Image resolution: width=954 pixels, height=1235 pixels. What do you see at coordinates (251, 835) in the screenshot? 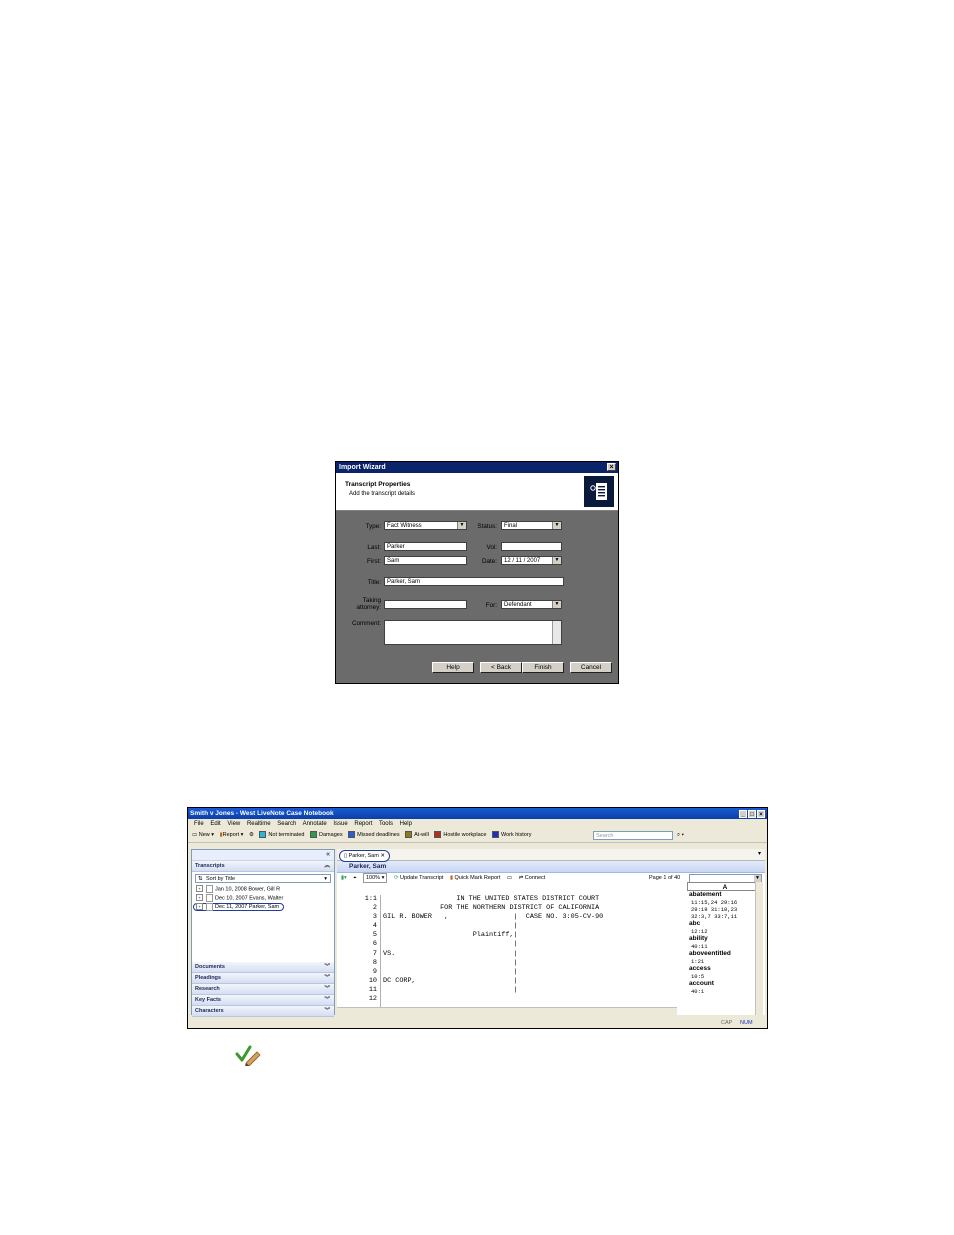
I see `issues-icon: ⚙` at bounding box center [251, 835].